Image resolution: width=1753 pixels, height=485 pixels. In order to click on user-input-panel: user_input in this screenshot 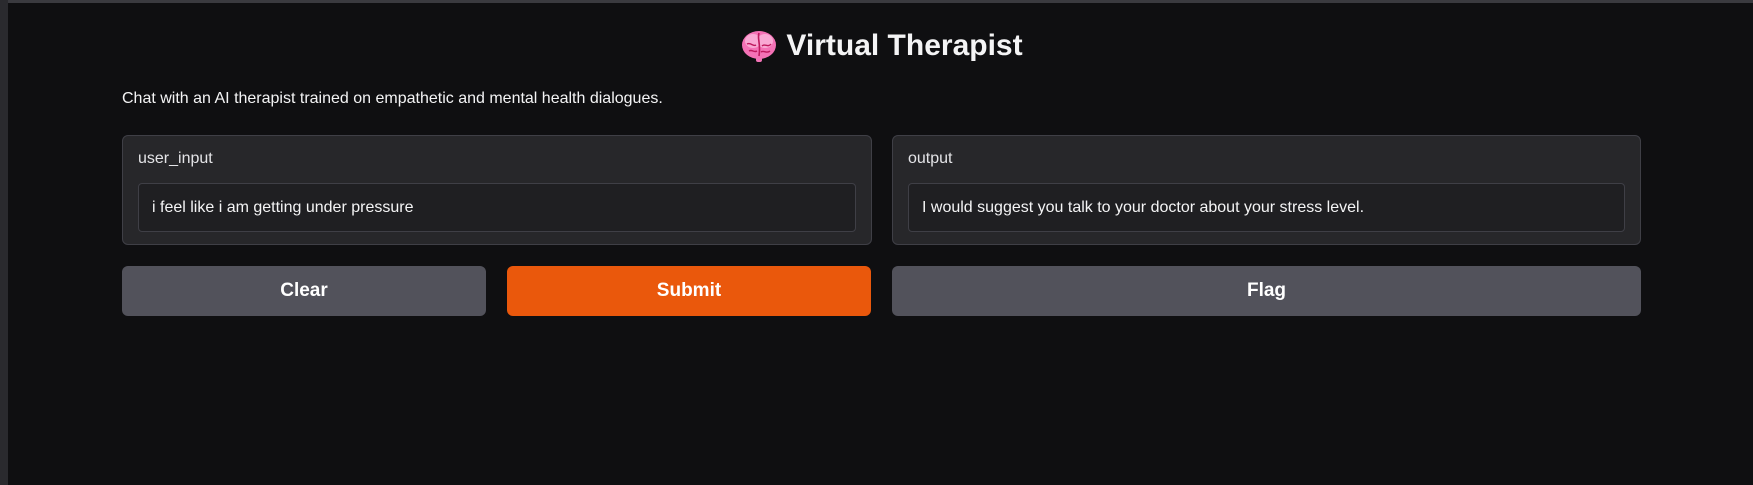, I will do `click(497, 190)`.